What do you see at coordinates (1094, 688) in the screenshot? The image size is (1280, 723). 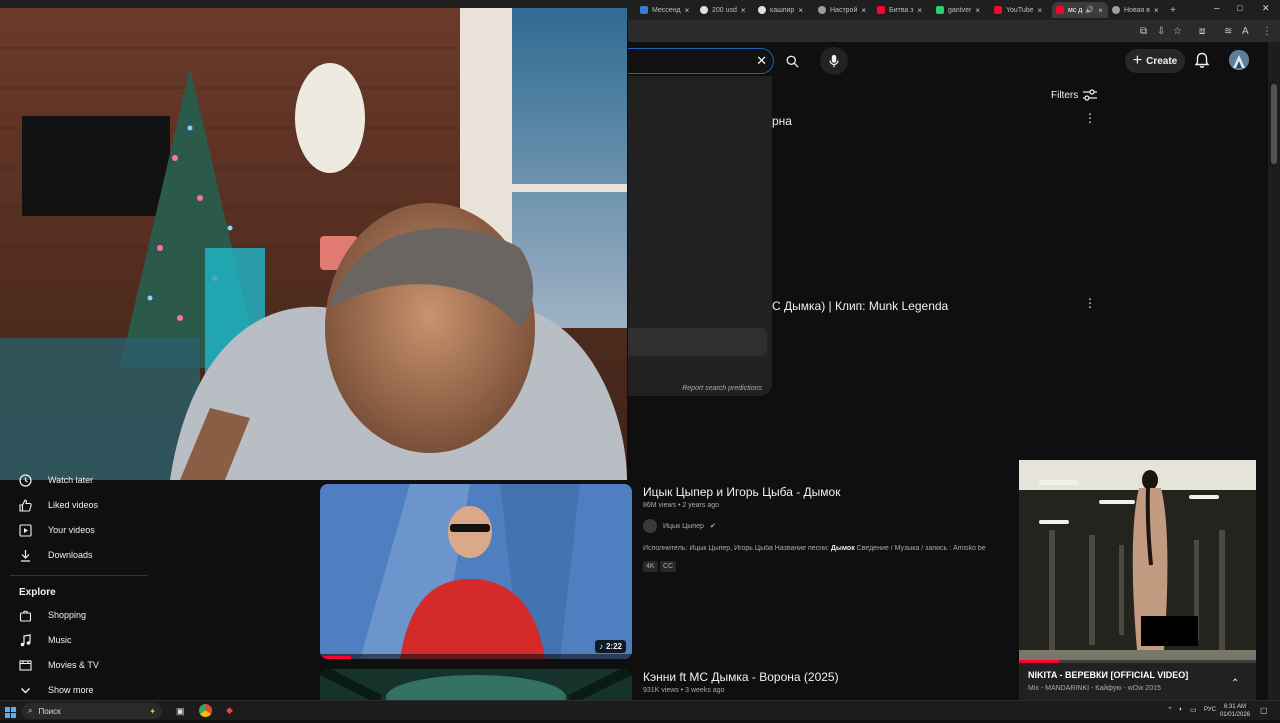 I see `miniplayer-subtitle: Mix - MANDARINKI - Кайфую - wOw 2015` at bounding box center [1094, 688].